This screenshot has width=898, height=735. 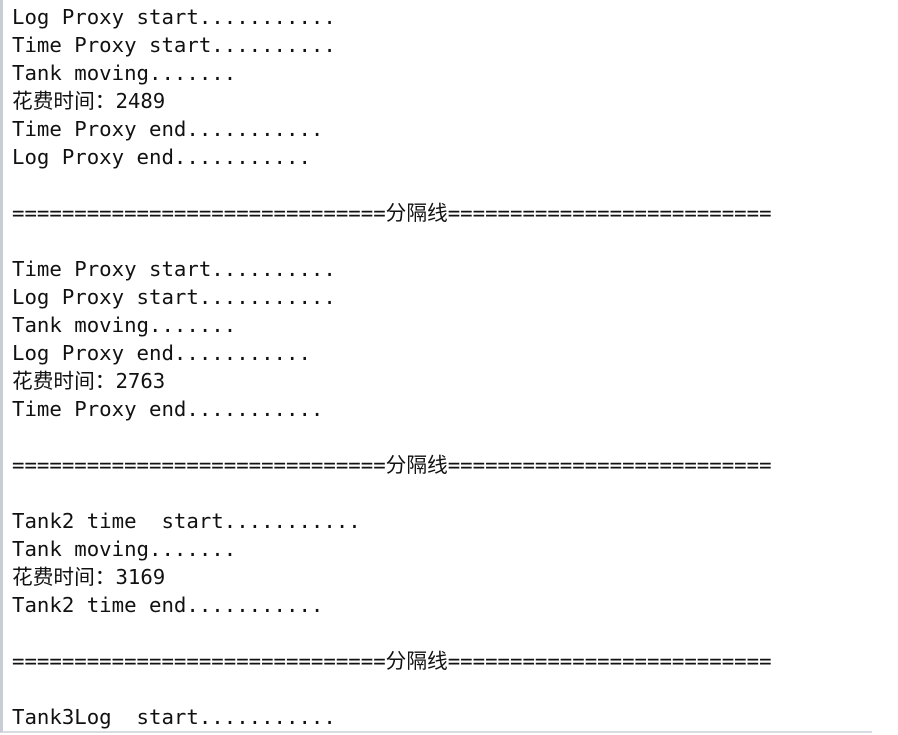 What do you see at coordinates (89, 101) in the screenshot?
I see `console-line: 花费时间：2489` at bounding box center [89, 101].